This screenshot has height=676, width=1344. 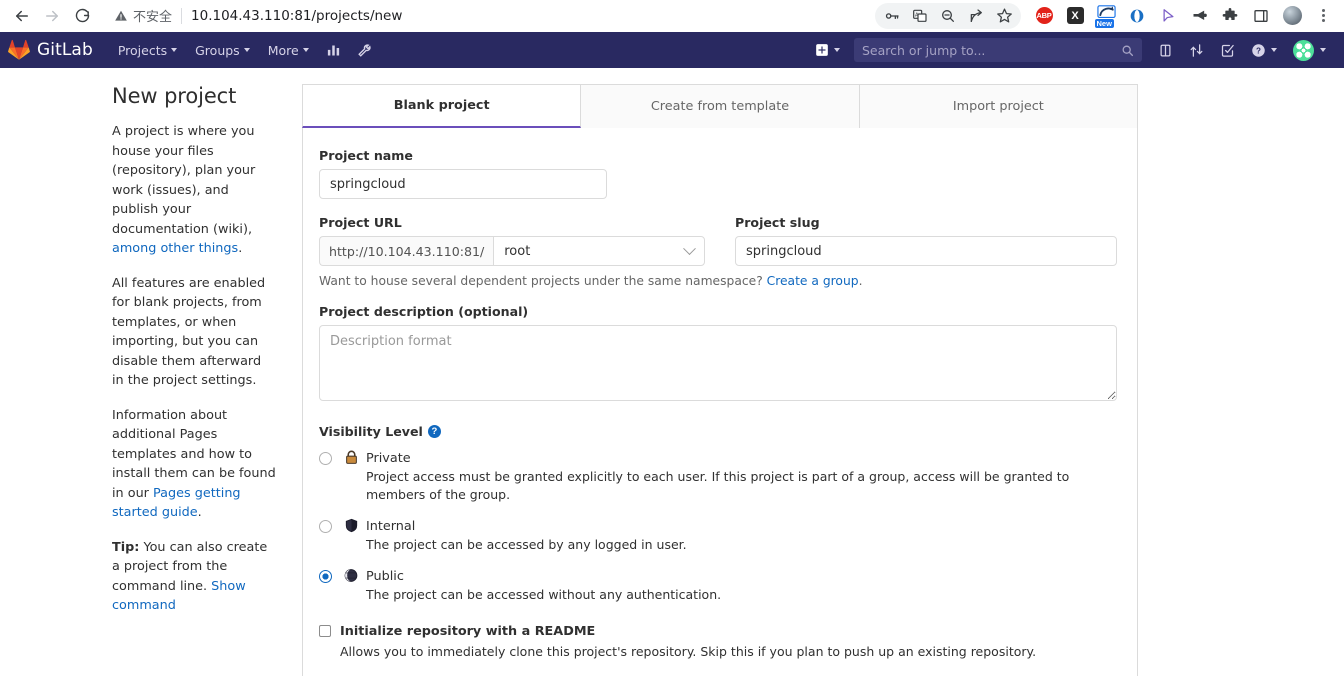 I want to click on svg-text: A, so click(x=917, y=15).